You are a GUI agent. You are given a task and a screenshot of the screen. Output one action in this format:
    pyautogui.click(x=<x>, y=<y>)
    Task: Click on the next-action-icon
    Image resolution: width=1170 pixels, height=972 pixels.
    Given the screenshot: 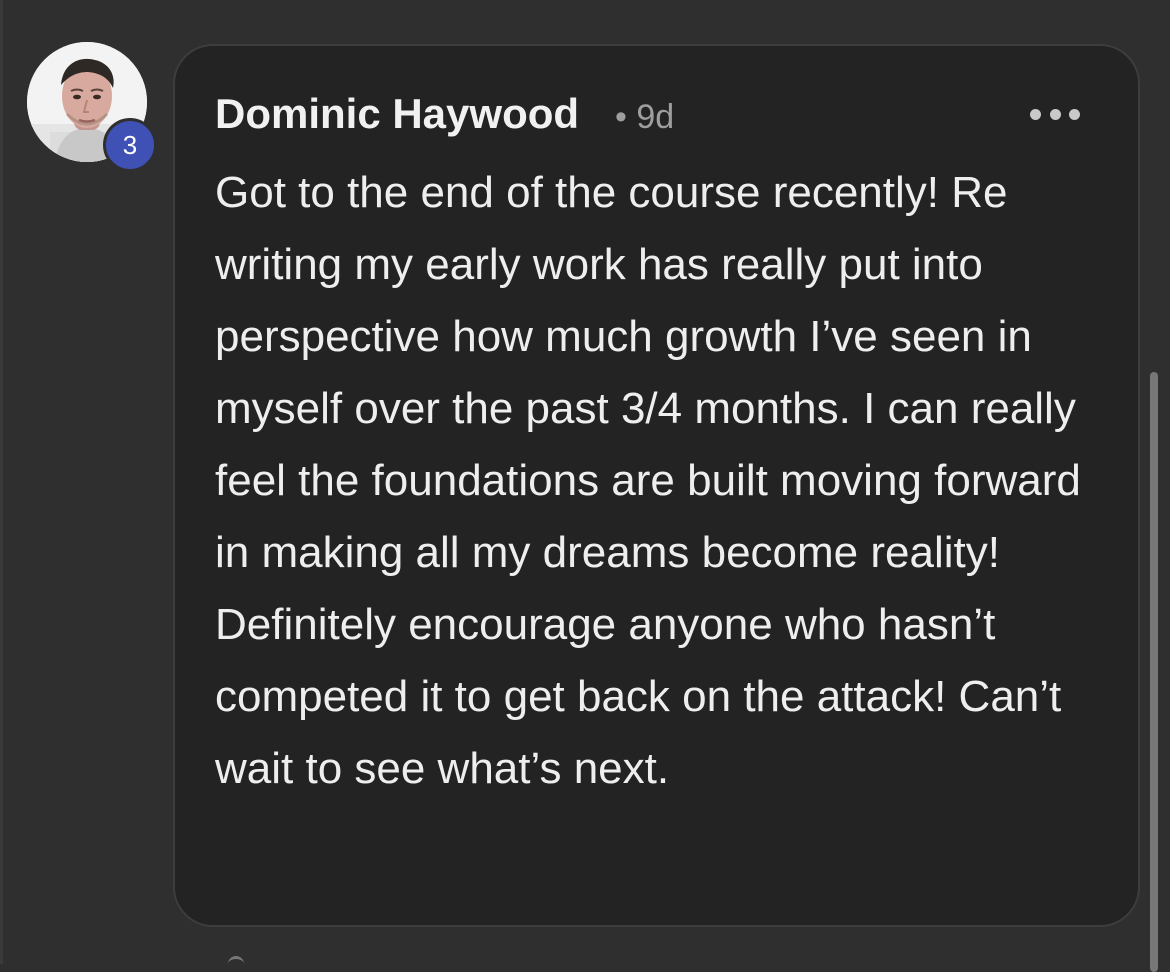 What is the action you would take?
    pyautogui.click(x=236, y=961)
    